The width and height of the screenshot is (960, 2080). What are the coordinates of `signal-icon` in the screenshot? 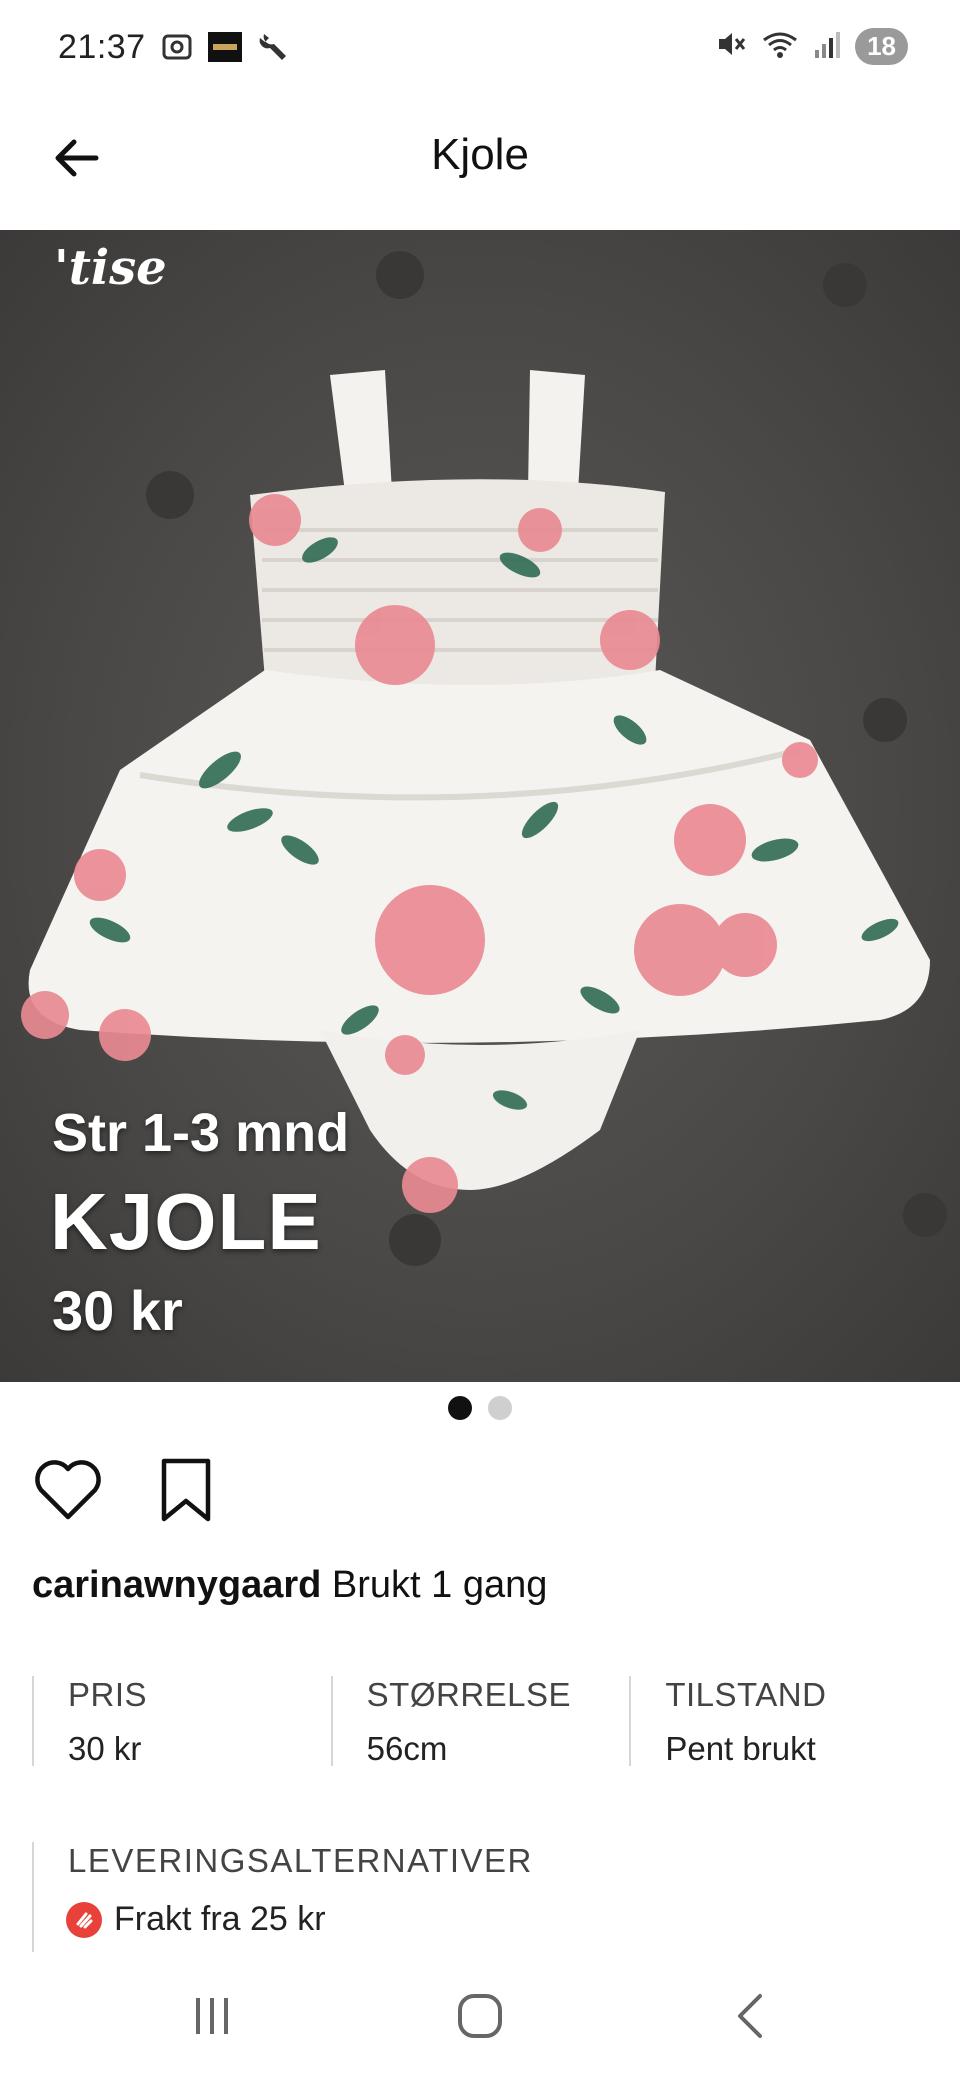 It's located at (827, 46).